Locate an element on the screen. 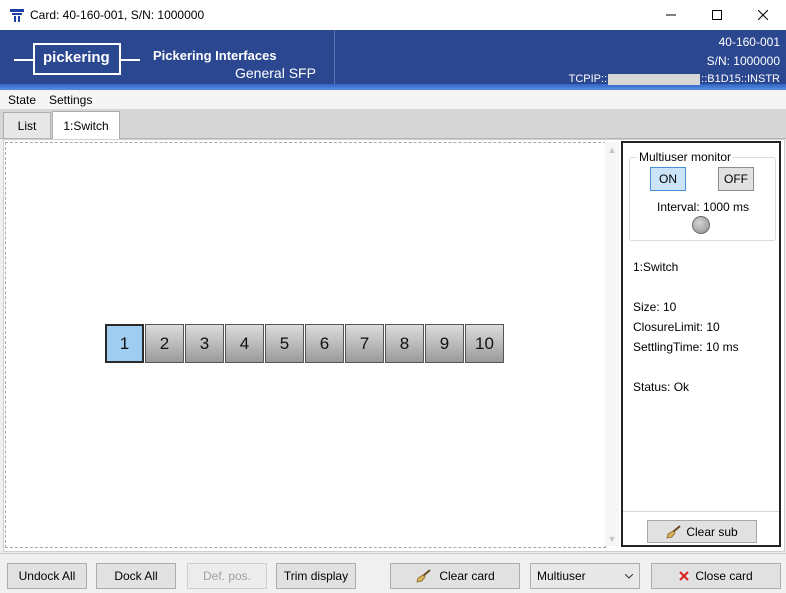 This screenshot has width=786, height=593. clear-sub-button: Clear sub is located at coordinates (702, 531).